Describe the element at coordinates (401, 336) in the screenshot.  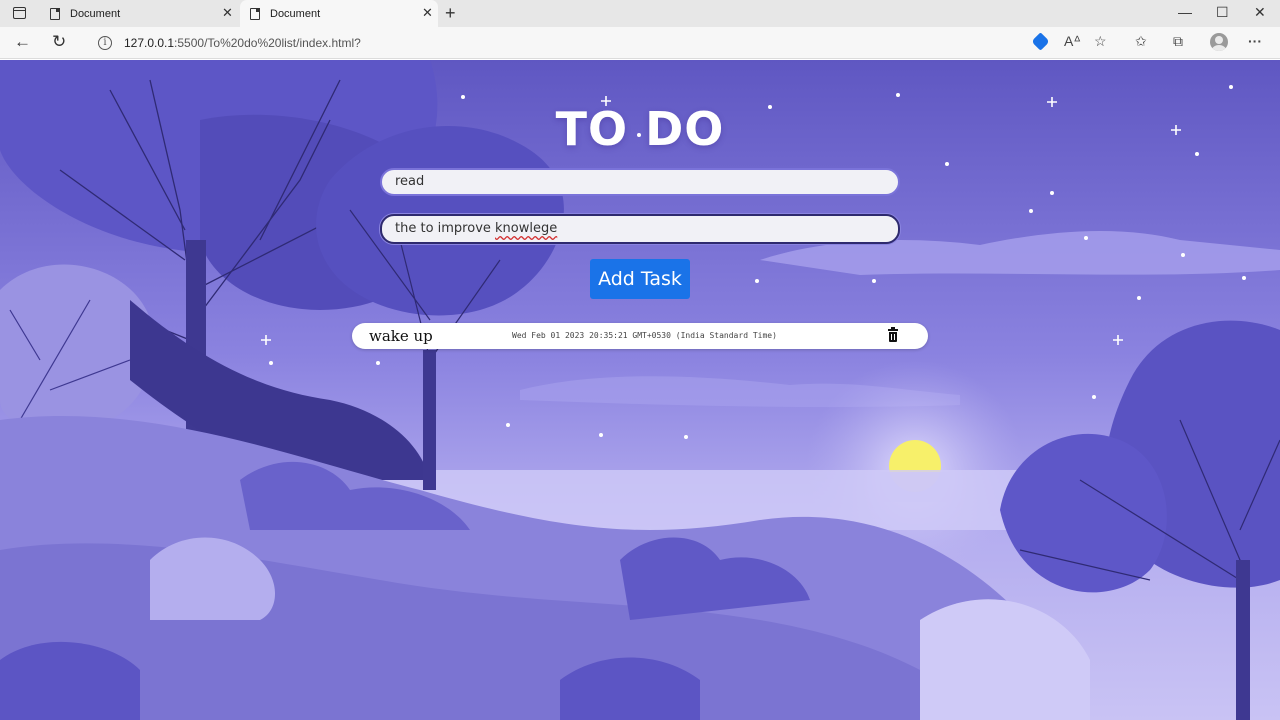
I see `task-item-title: wake up` at that location.